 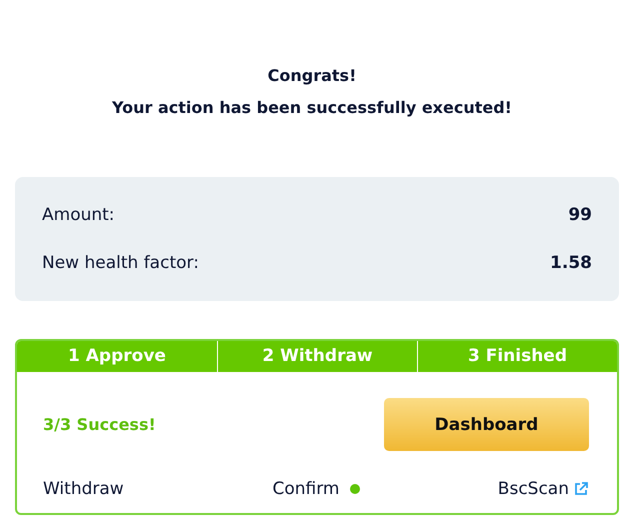 I want to click on congrats-title: Congrats!, so click(x=312, y=76).